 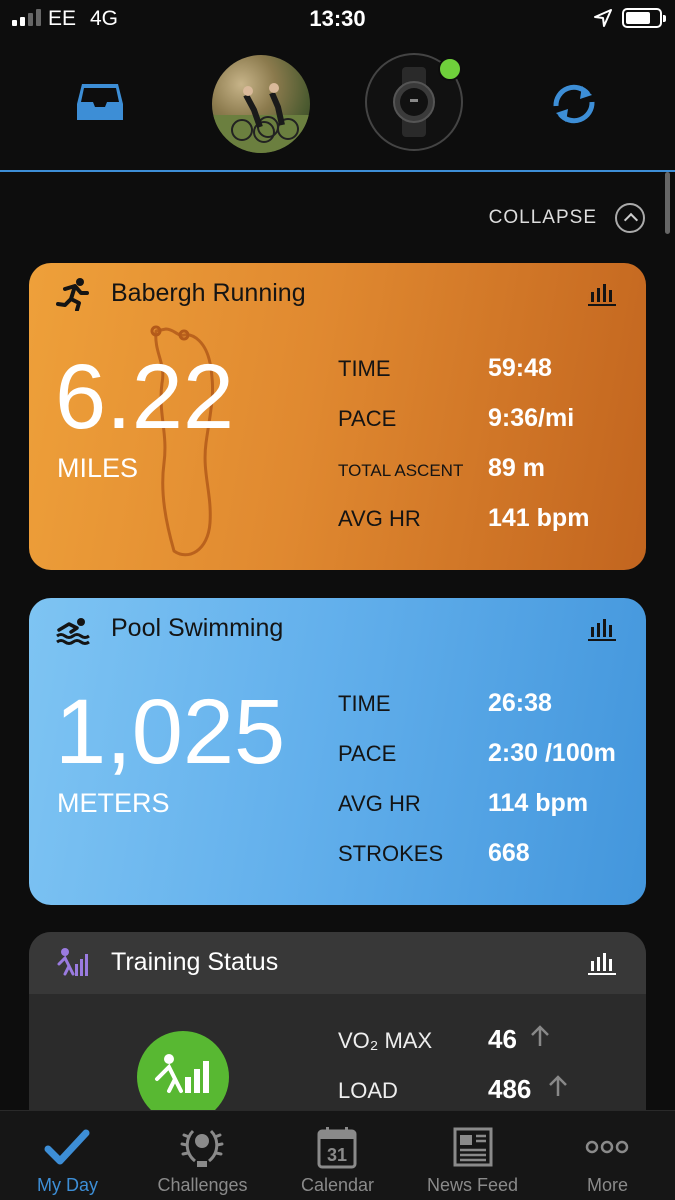 What do you see at coordinates (337, 294) in the screenshot?
I see `card-header: Babergh Running` at bounding box center [337, 294].